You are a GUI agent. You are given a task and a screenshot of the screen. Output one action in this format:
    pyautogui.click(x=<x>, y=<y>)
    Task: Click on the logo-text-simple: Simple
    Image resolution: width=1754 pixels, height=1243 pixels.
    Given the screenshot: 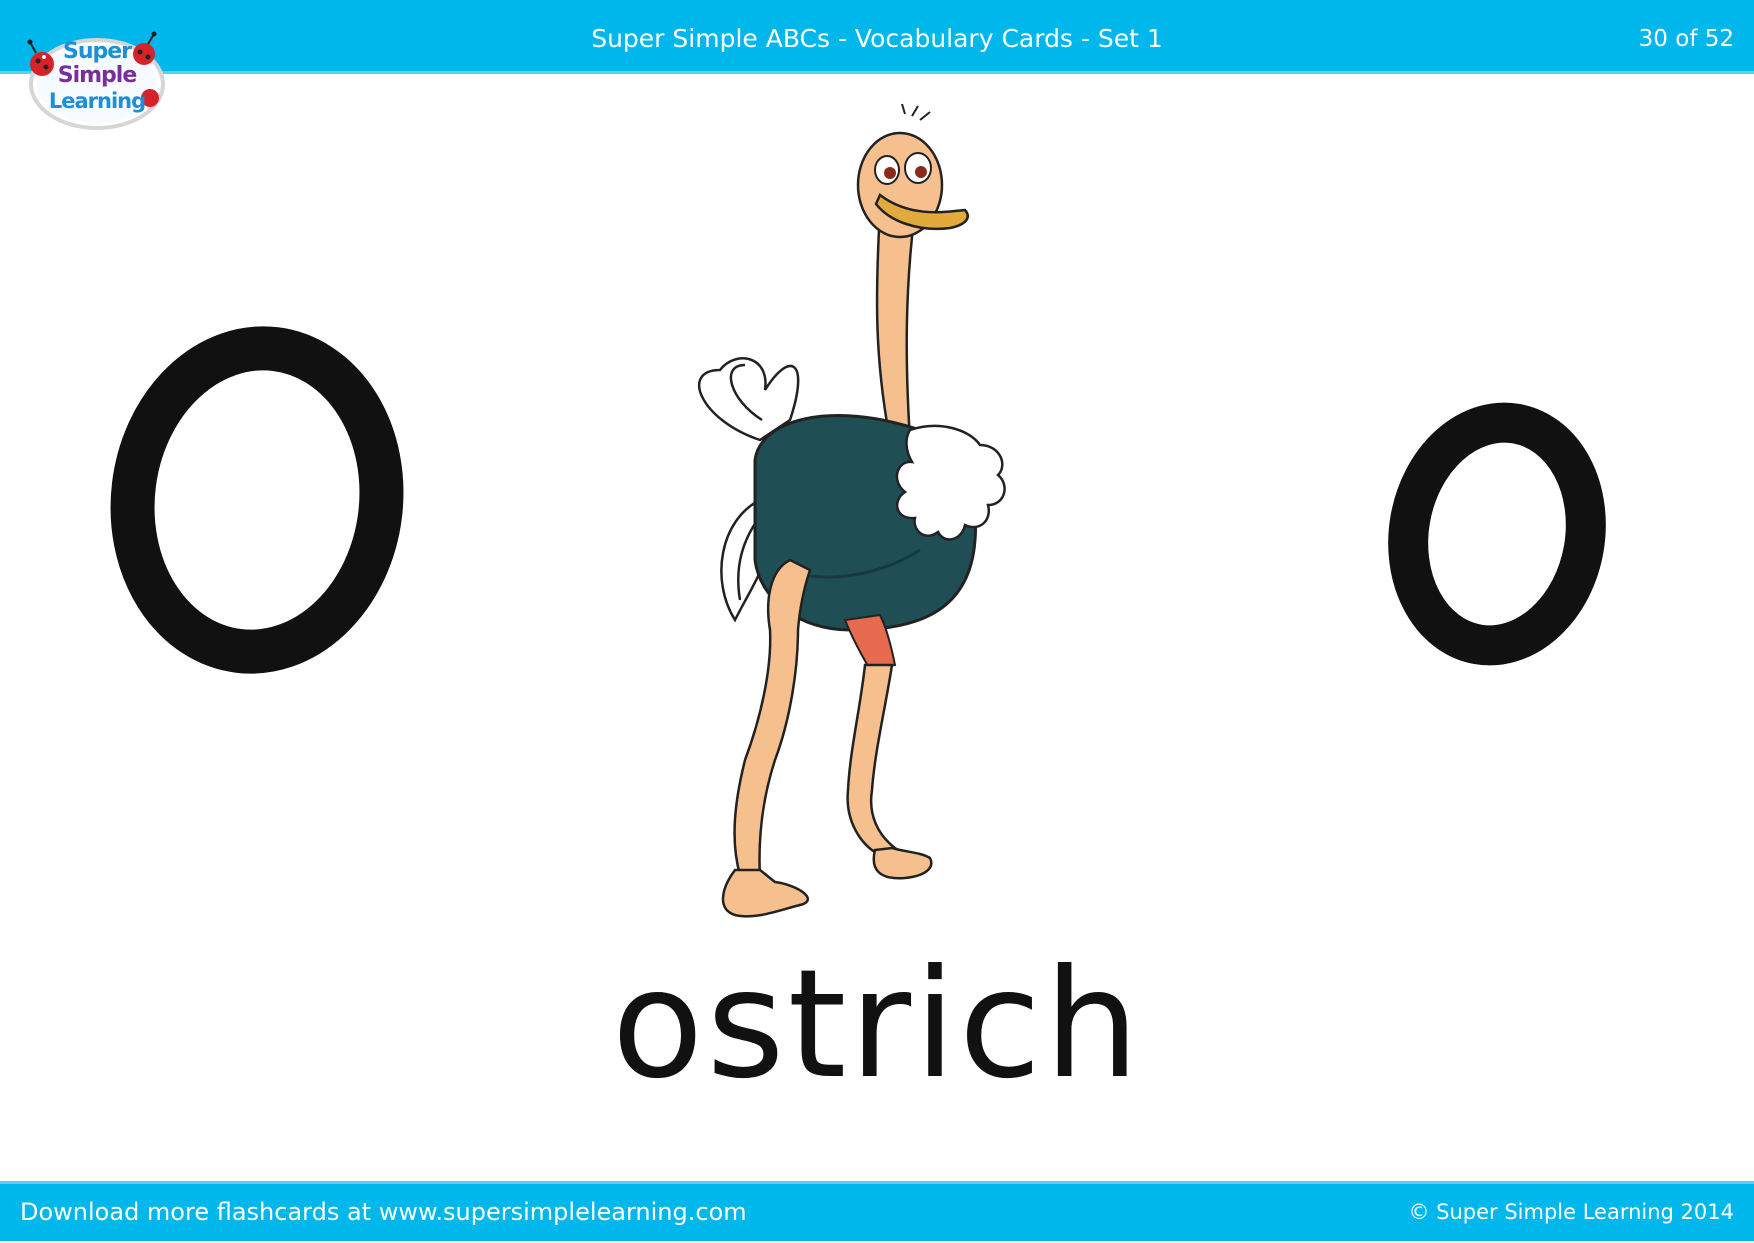 What is the action you would take?
    pyautogui.click(x=97, y=75)
    